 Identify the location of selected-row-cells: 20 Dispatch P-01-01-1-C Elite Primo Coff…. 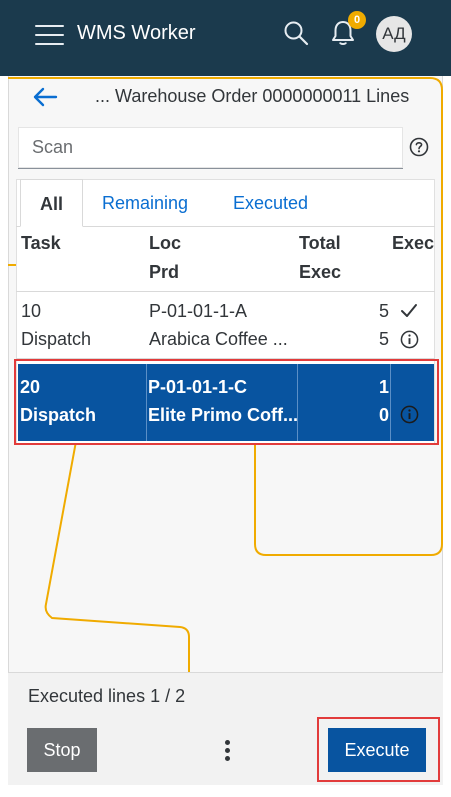
(226, 402).